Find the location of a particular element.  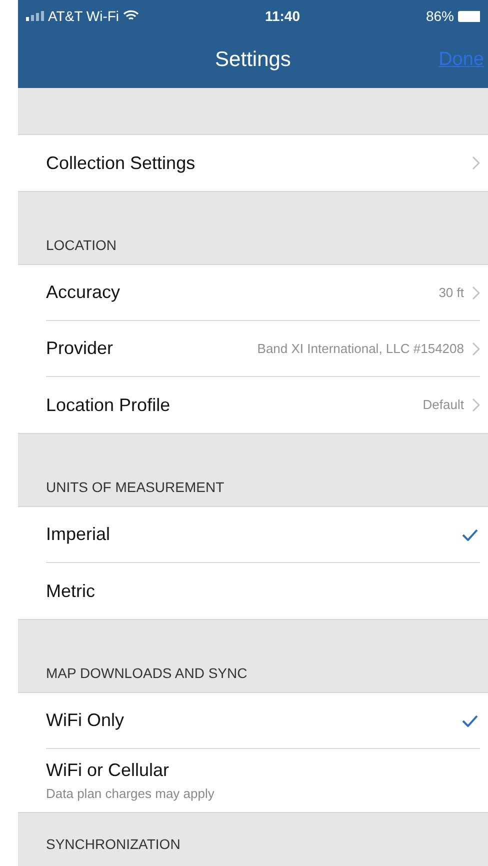

row-label: Metric is located at coordinates (71, 591).